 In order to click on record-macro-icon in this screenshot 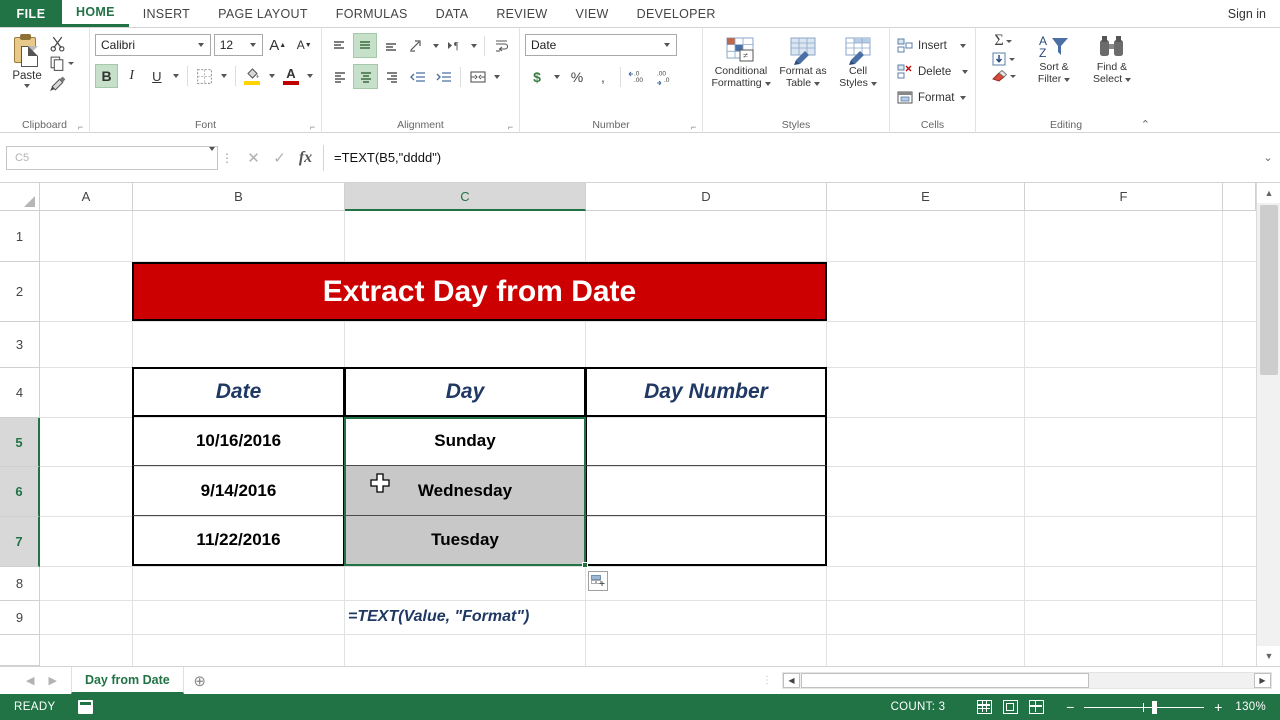, I will do `click(85, 707)`.